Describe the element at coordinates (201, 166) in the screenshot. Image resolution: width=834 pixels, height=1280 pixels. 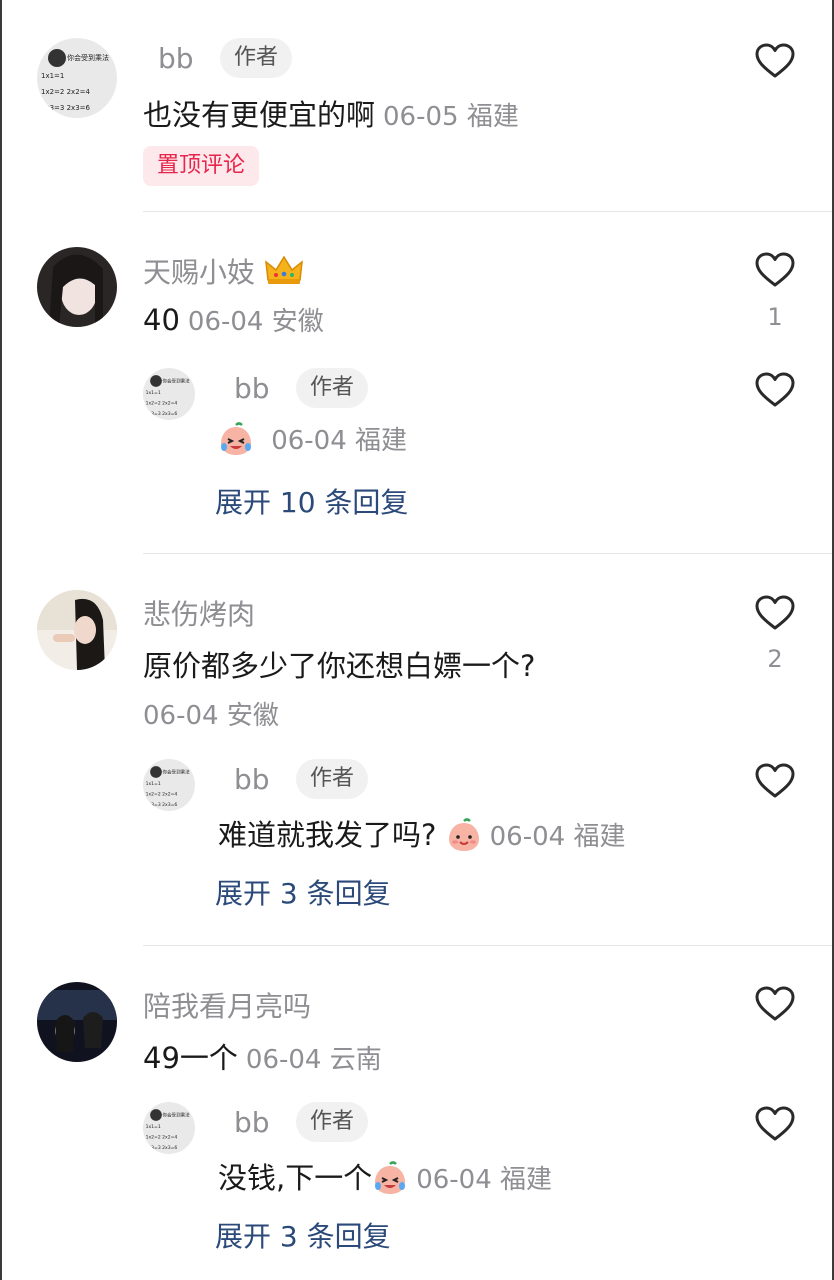
I see `pinned-badge: 置顶评论` at that location.